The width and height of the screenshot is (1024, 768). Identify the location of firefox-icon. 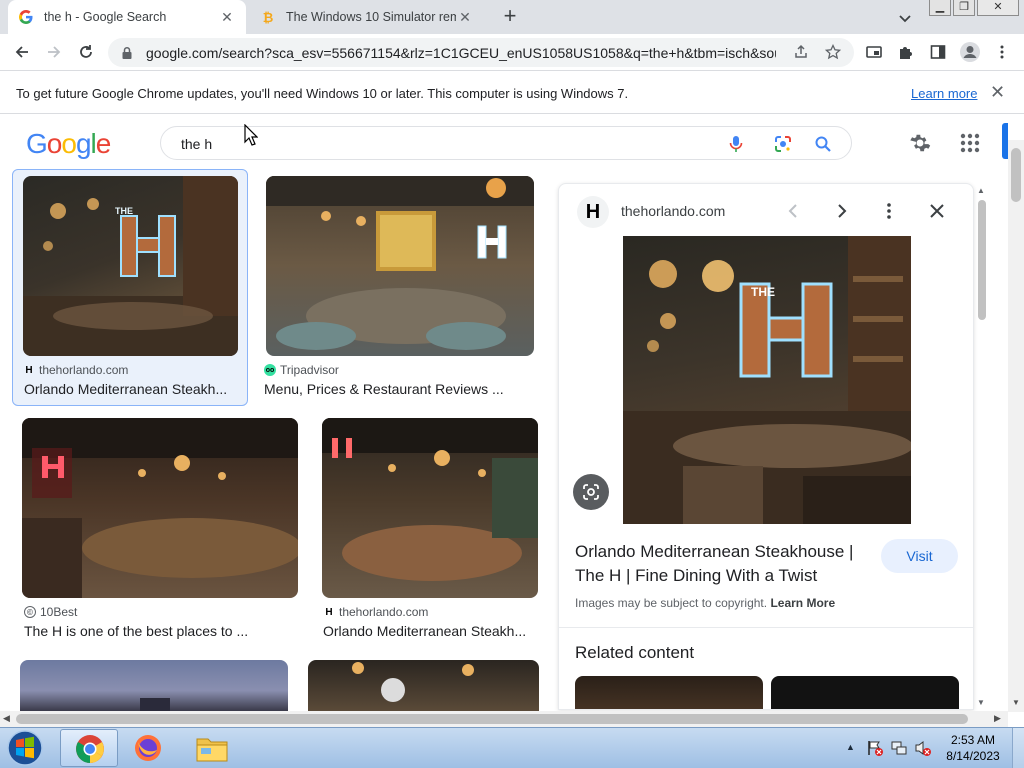
(148, 749).